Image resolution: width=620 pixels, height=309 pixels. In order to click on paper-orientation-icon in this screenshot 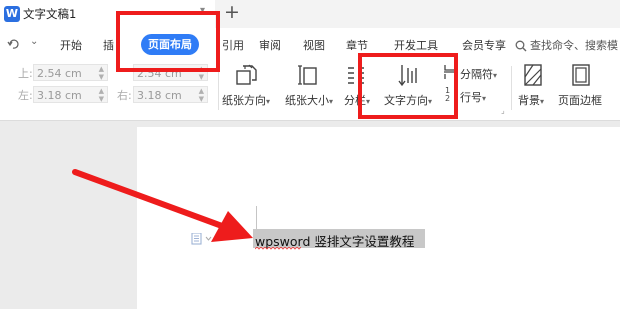, I will do `click(246, 77)`.